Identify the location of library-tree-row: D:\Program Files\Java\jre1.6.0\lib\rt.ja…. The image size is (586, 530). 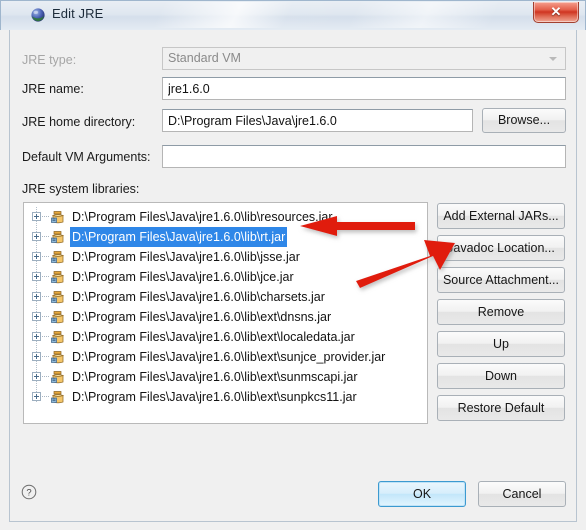
(225, 237).